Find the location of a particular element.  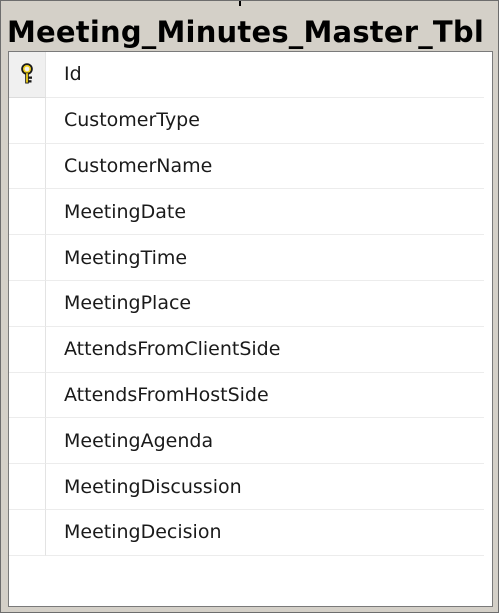

column-row: MeetingDiscussion is located at coordinates (250, 487).